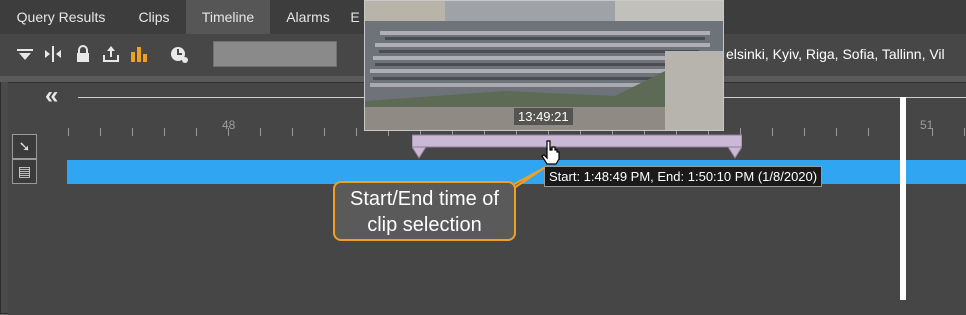 This screenshot has height=315, width=966. Describe the element at coordinates (424, 199) in the screenshot. I see `callout-line-1: Start/End time of` at that location.